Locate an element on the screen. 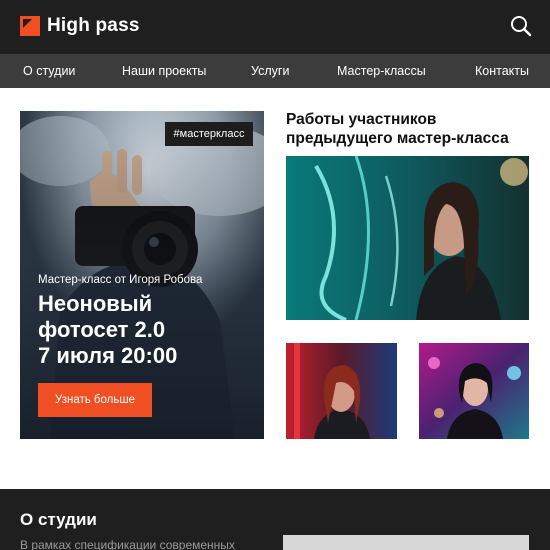 This screenshot has width=550, height=550. hero-title: Неоновый фотосет 2.0 7 июля 20:00 is located at coordinates (148, 330).